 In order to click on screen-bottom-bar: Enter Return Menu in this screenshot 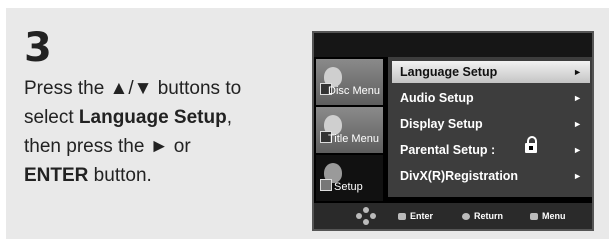, I will do `click(453, 216)`.